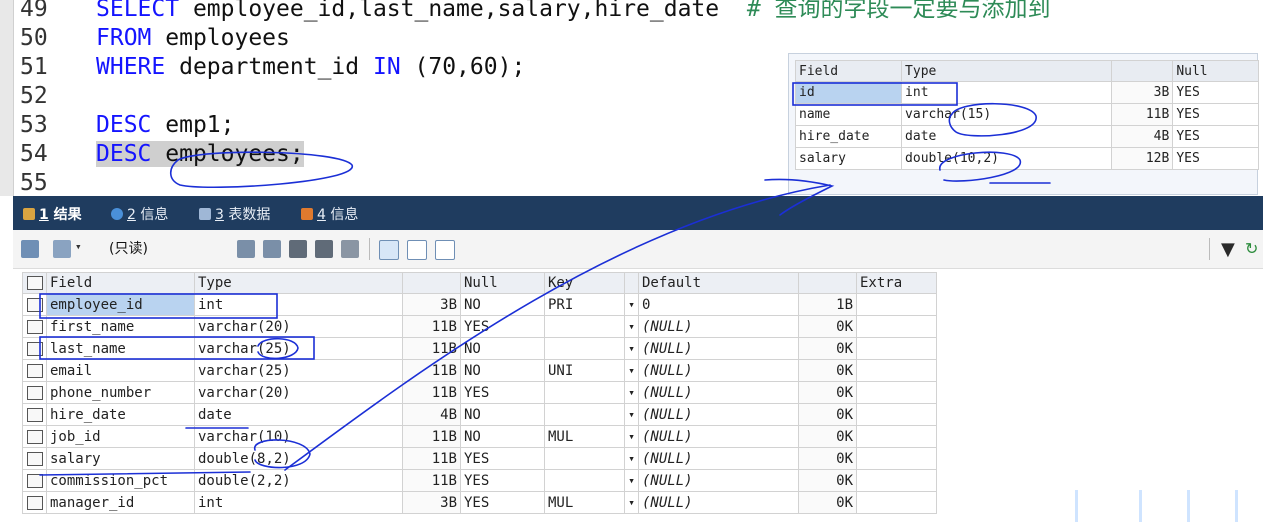  What do you see at coordinates (1142, 158) in the screenshot?
I see `size-cell: 12B` at bounding box center [1142, 158].